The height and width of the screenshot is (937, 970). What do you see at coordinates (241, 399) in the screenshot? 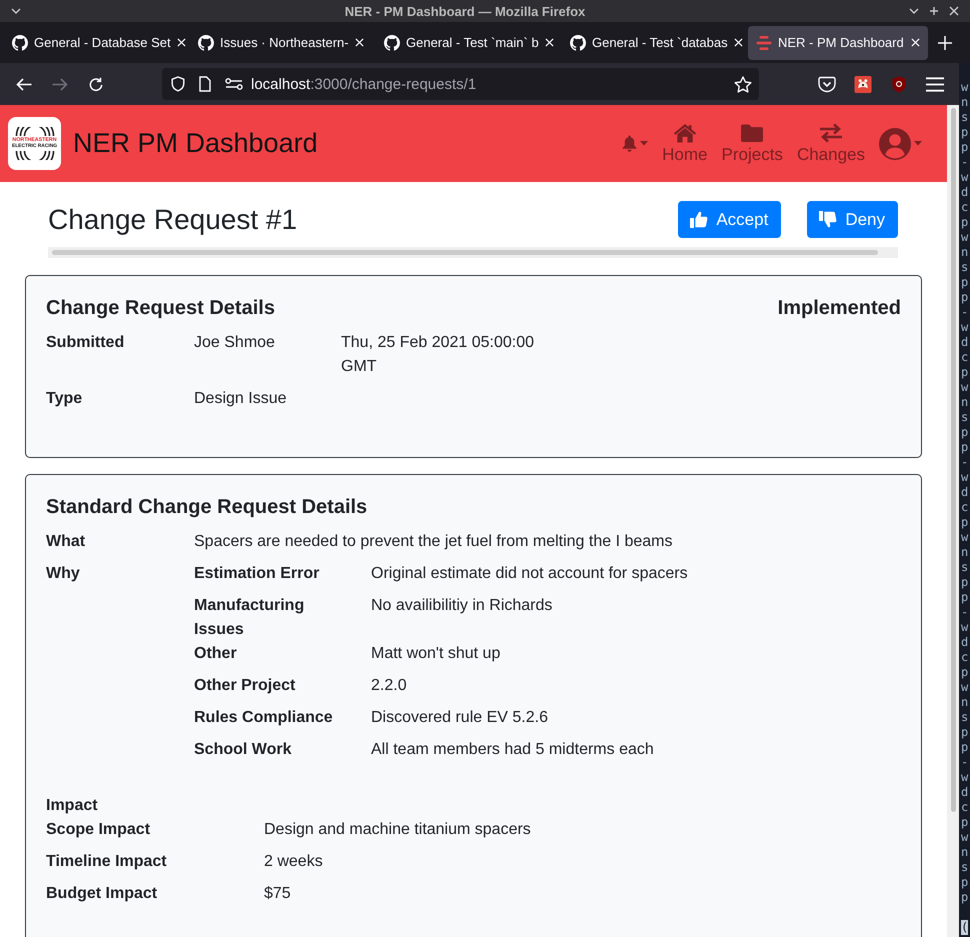
I see `field-value: Design Issue` at bounding box center [241, 399].